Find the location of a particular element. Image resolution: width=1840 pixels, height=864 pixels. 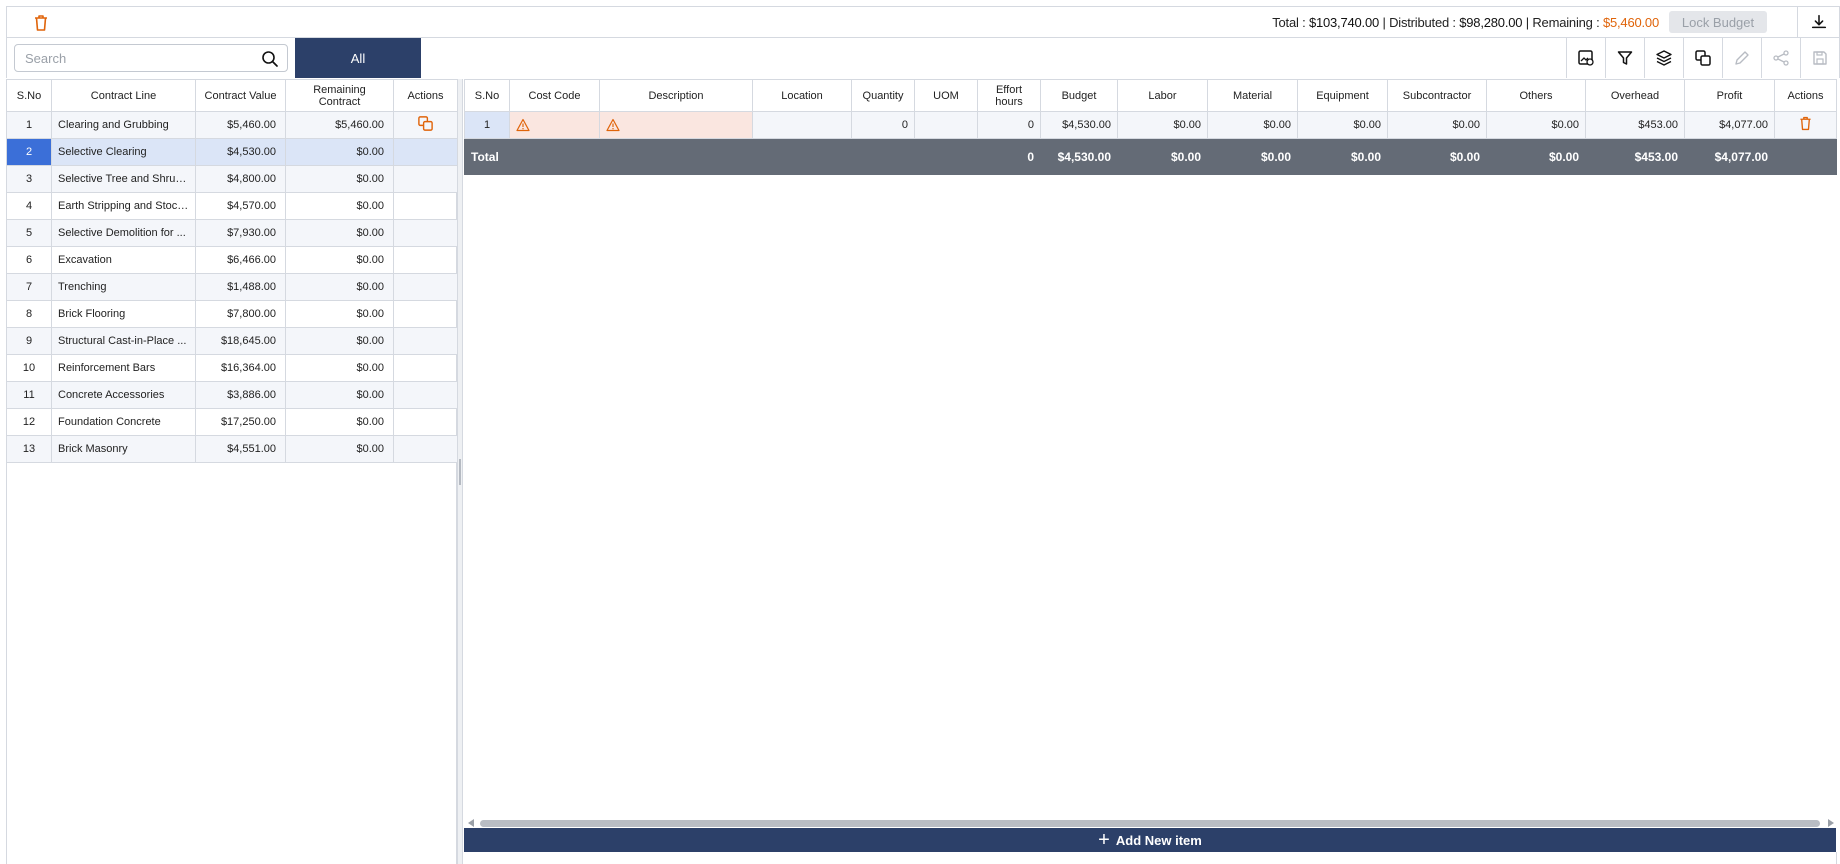

others-cell: $0.00 is located at coordinates (1536, 125).